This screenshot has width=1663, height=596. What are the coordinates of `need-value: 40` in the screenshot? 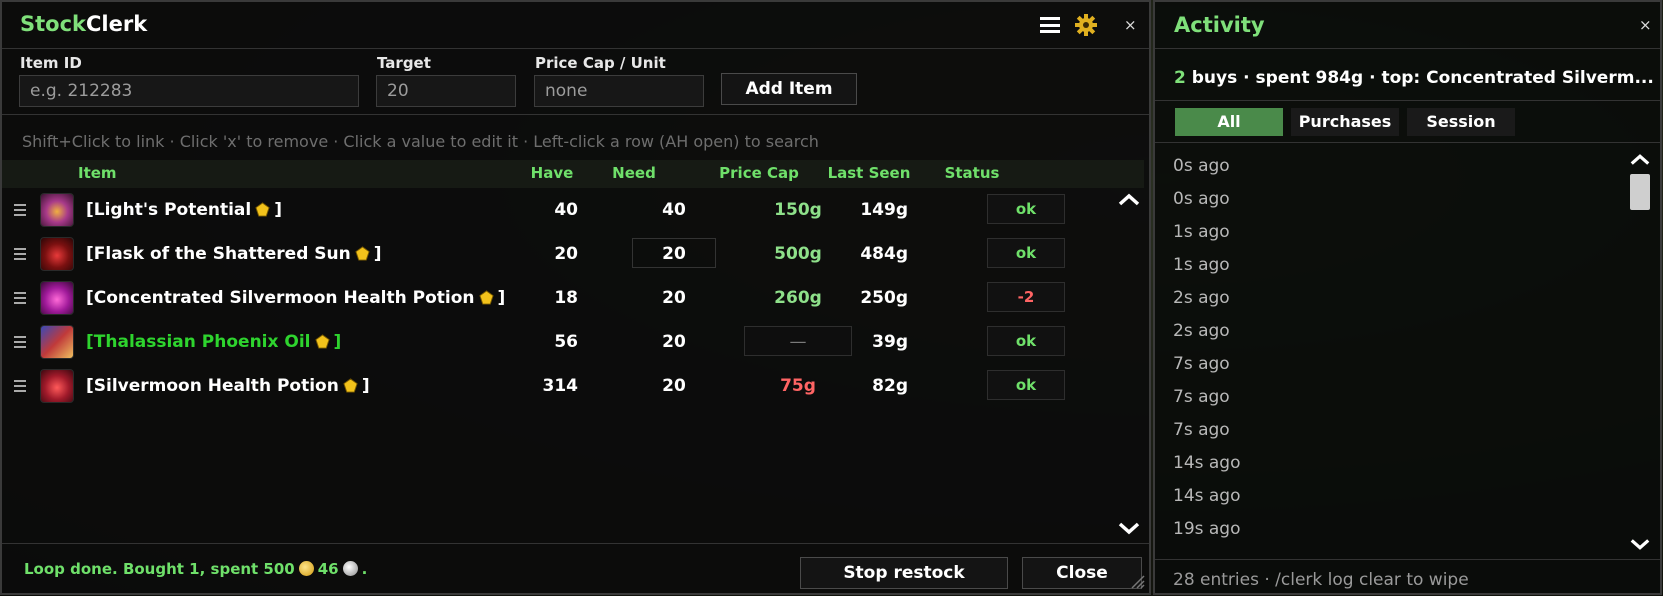 It's located at (674, 210).